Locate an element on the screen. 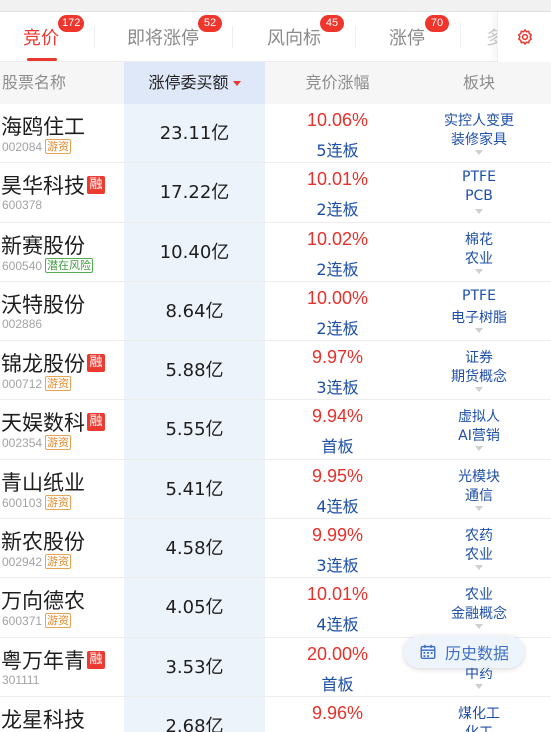 The width and height of the screenshot is (551, 732). stock-name-cell: 新赛股份 is located at coordinates (43, 245).